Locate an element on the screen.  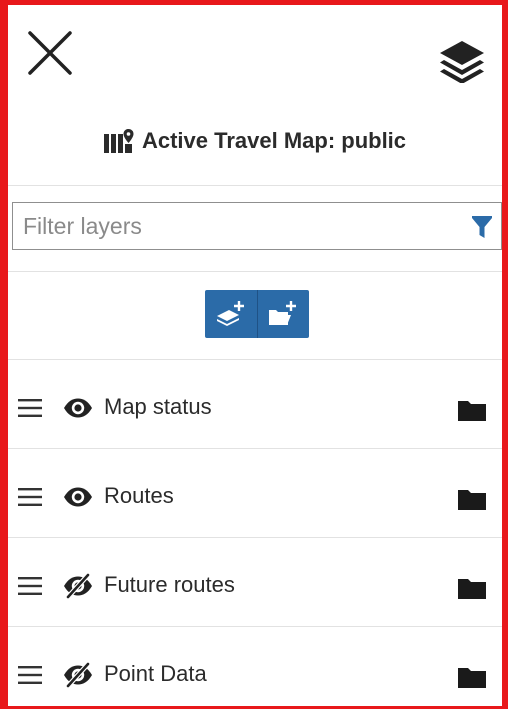
add-folder-icon is located at coordinates (283, 313).